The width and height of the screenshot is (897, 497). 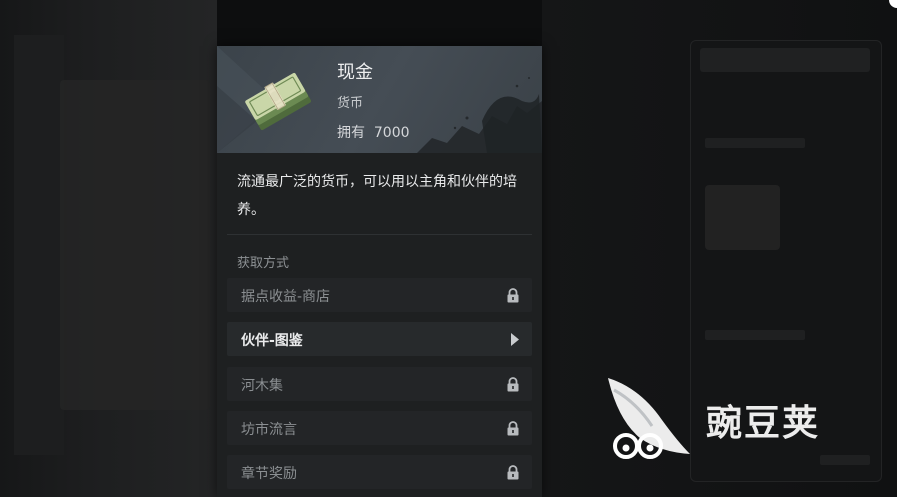 What do you see at coordinates (379, 295) in the screenshot?
I see `source-row-stronghold-shop: 据点收益-商店` at bounding box center [379, 295].